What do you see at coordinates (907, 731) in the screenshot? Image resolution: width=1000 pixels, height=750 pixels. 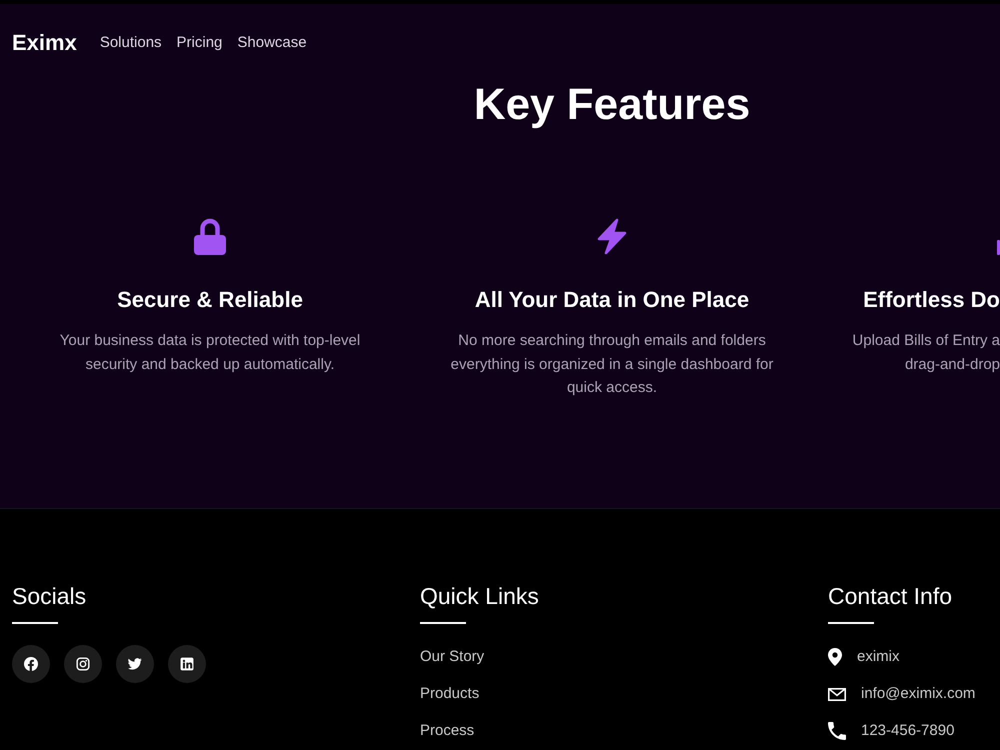 I see `contact-text: 123-456-7890` at bounding box center [907, 731].